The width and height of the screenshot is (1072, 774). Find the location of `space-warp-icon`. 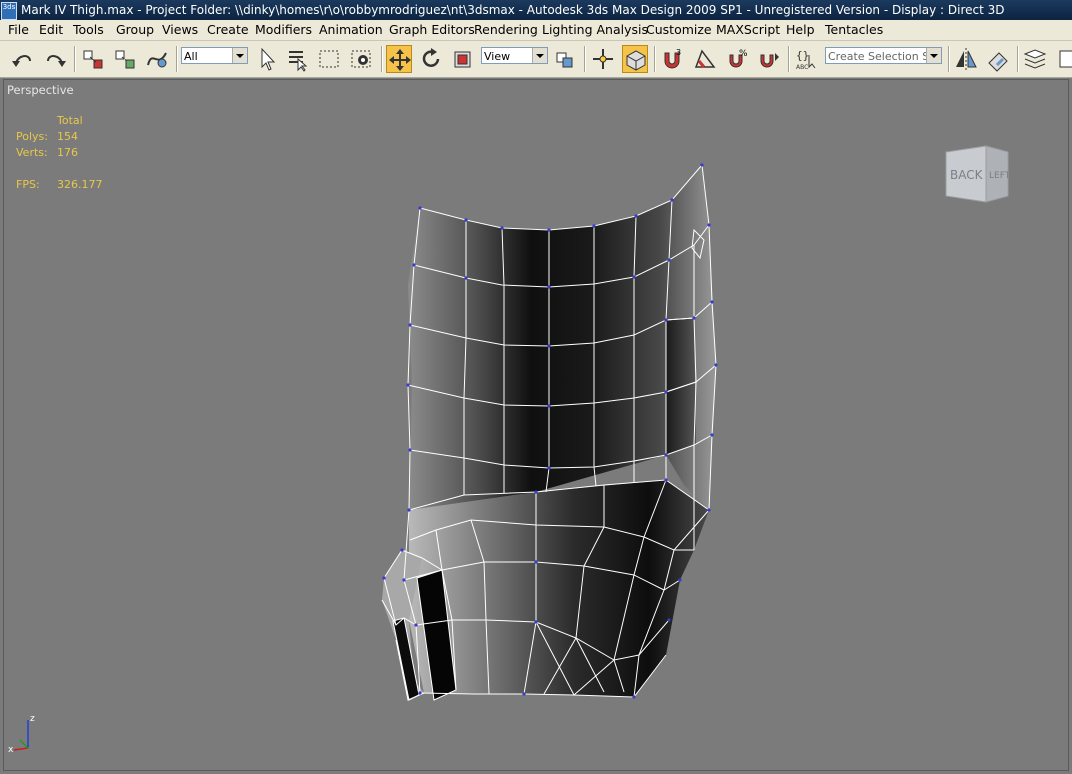

space-warp-icon is located at coordinates (157, 60).